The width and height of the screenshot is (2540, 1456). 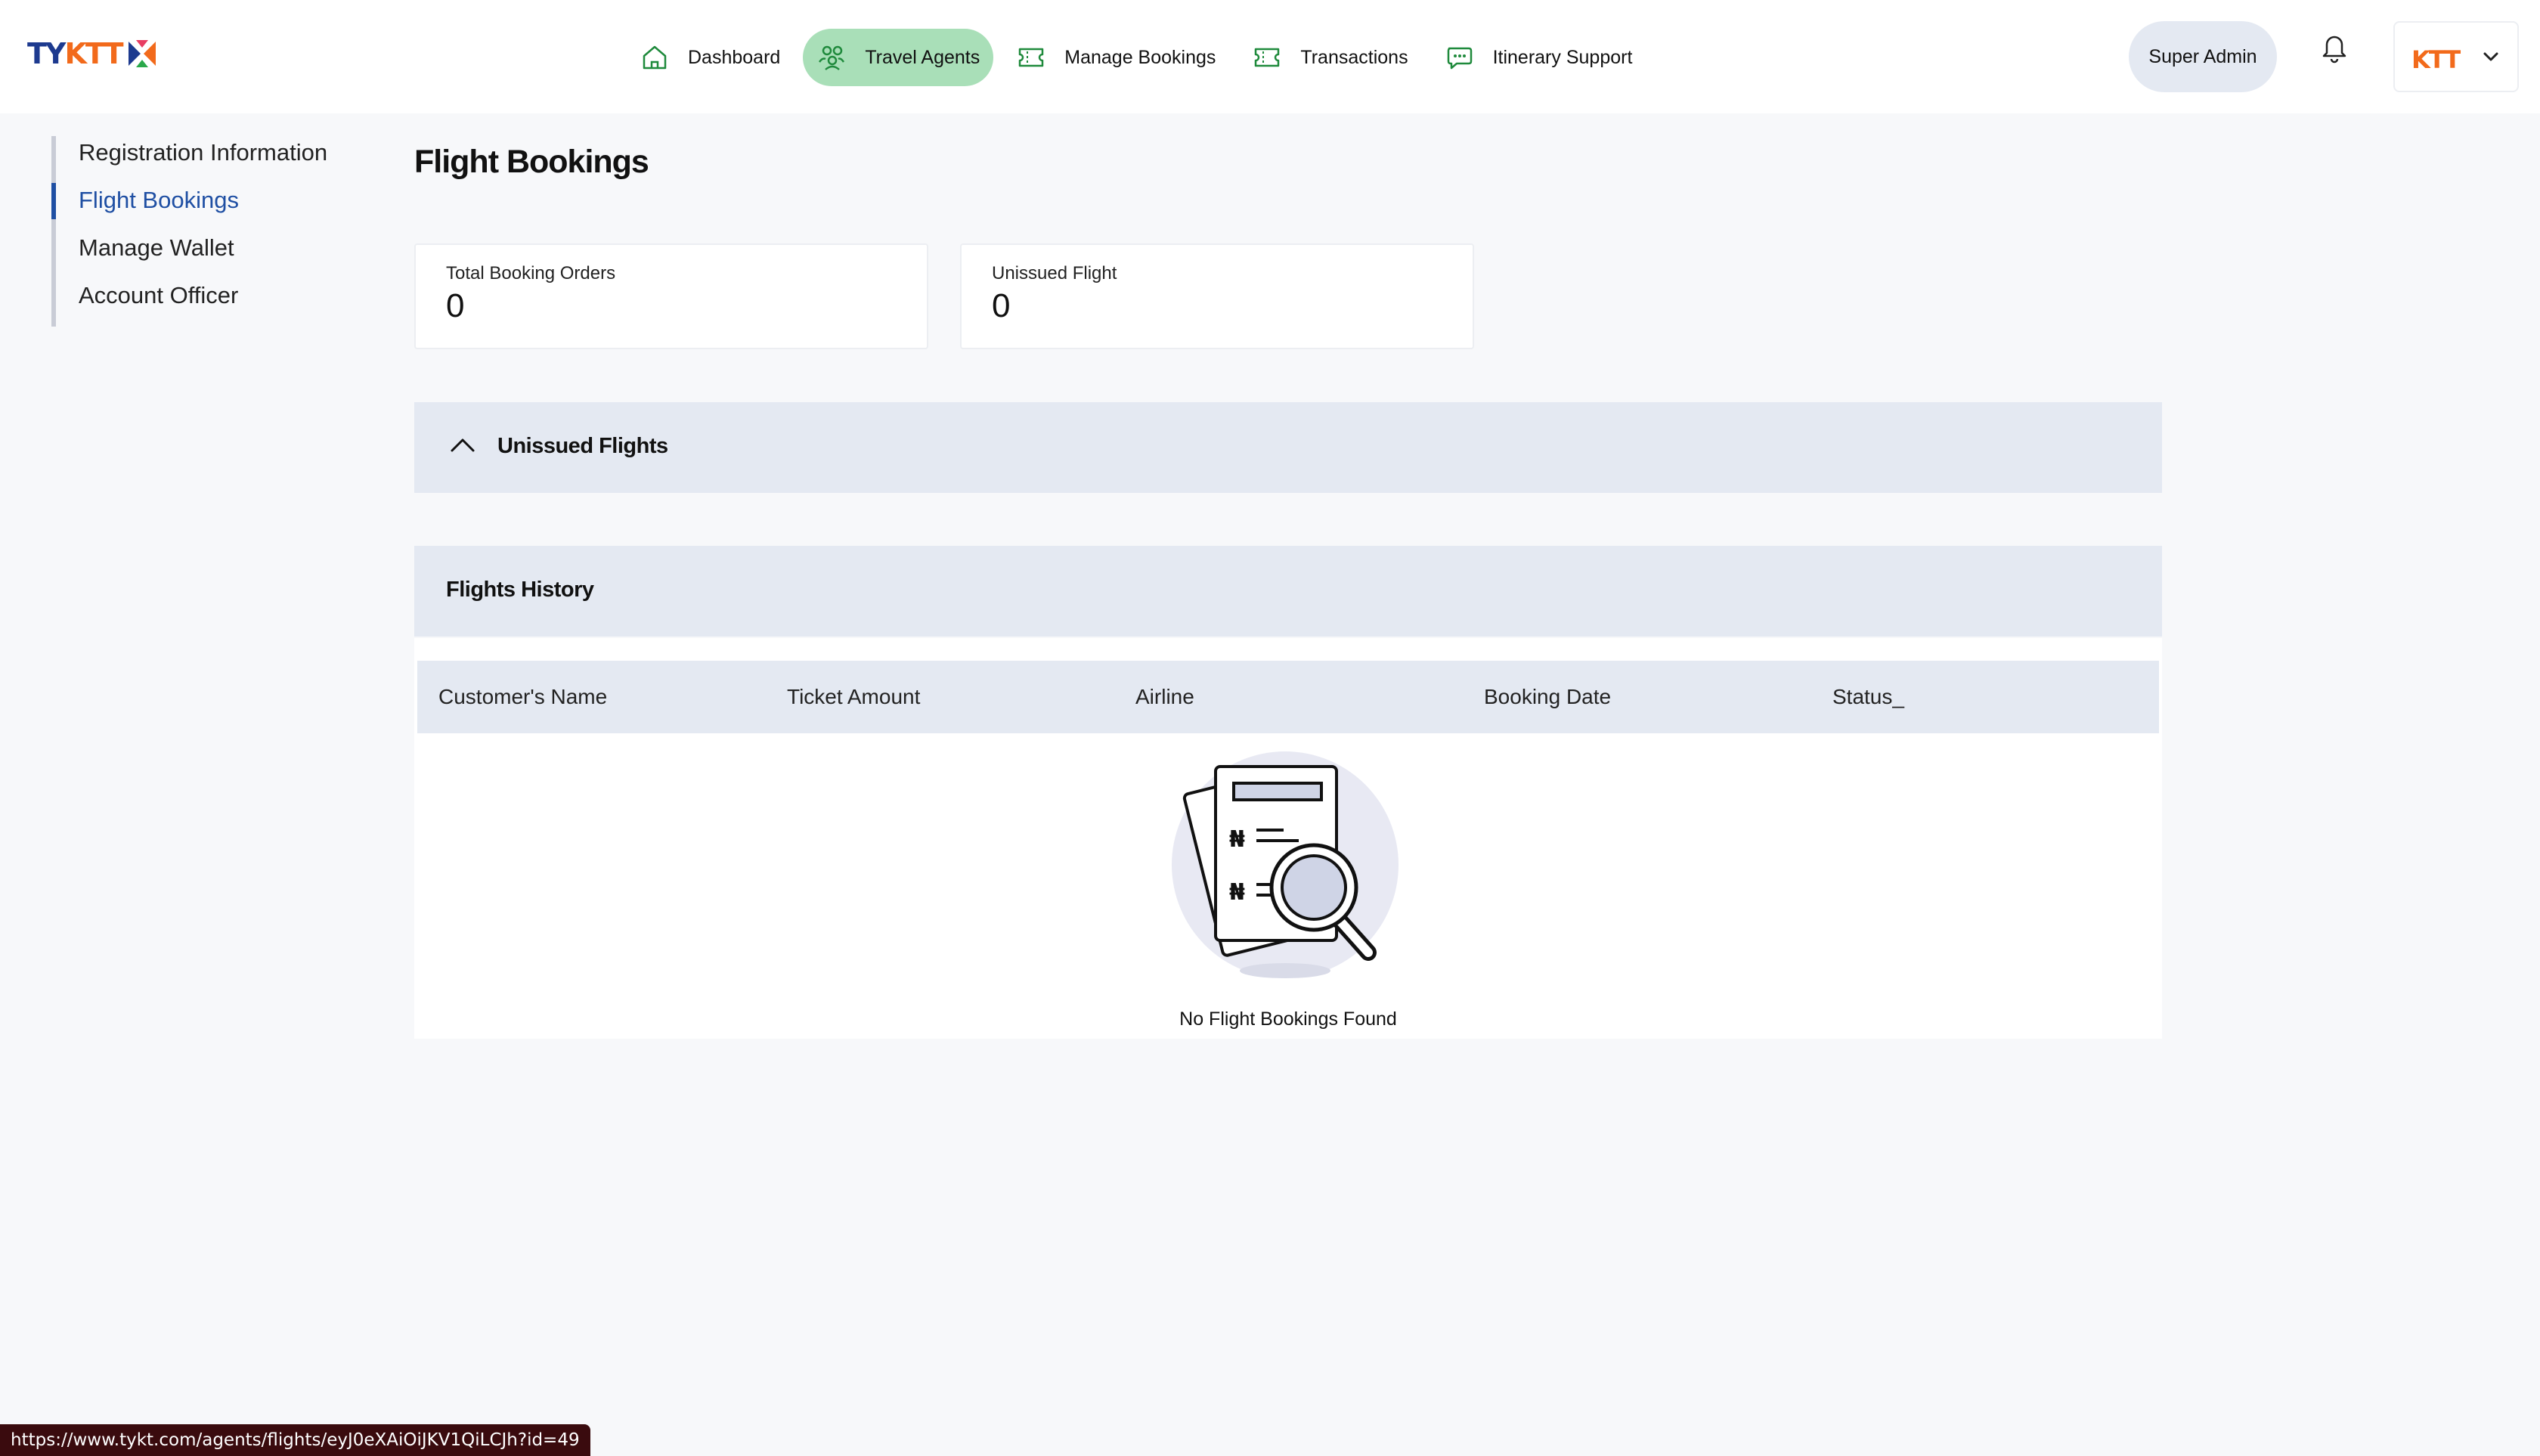 What do you see at coordinates (159, 200) in the screenshot?
I see `sub-nav-item-flight-bookings: Flight Bookings` at bounding box center [159, 200].